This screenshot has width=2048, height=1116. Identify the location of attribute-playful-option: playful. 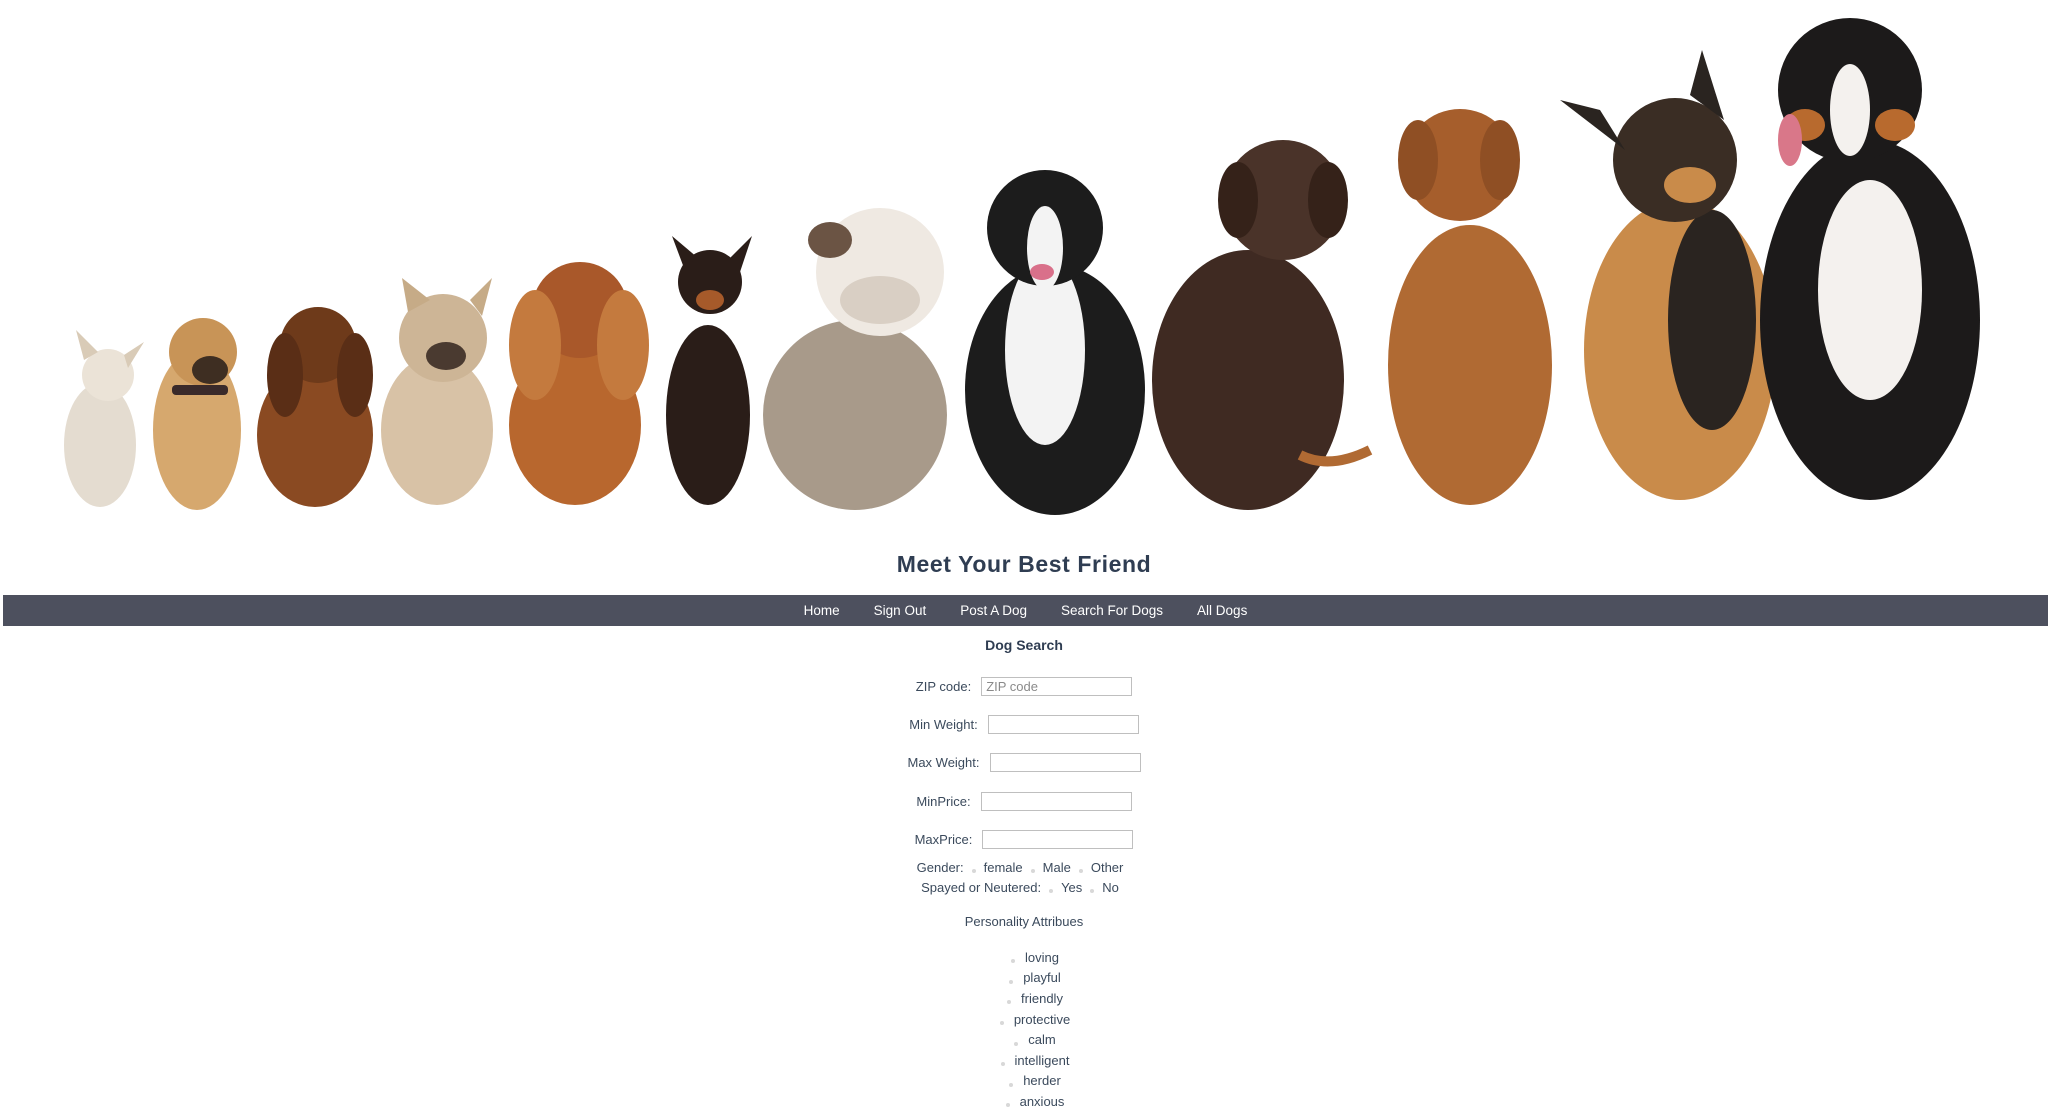
(1024, 978).